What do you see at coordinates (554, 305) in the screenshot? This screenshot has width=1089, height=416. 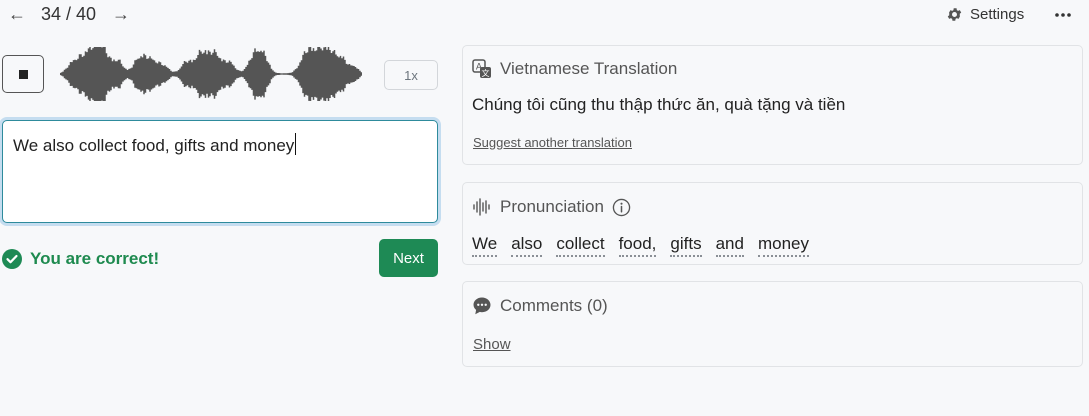 I see `comments-card-title: Comments (0)` at bounding box center [554, 305].